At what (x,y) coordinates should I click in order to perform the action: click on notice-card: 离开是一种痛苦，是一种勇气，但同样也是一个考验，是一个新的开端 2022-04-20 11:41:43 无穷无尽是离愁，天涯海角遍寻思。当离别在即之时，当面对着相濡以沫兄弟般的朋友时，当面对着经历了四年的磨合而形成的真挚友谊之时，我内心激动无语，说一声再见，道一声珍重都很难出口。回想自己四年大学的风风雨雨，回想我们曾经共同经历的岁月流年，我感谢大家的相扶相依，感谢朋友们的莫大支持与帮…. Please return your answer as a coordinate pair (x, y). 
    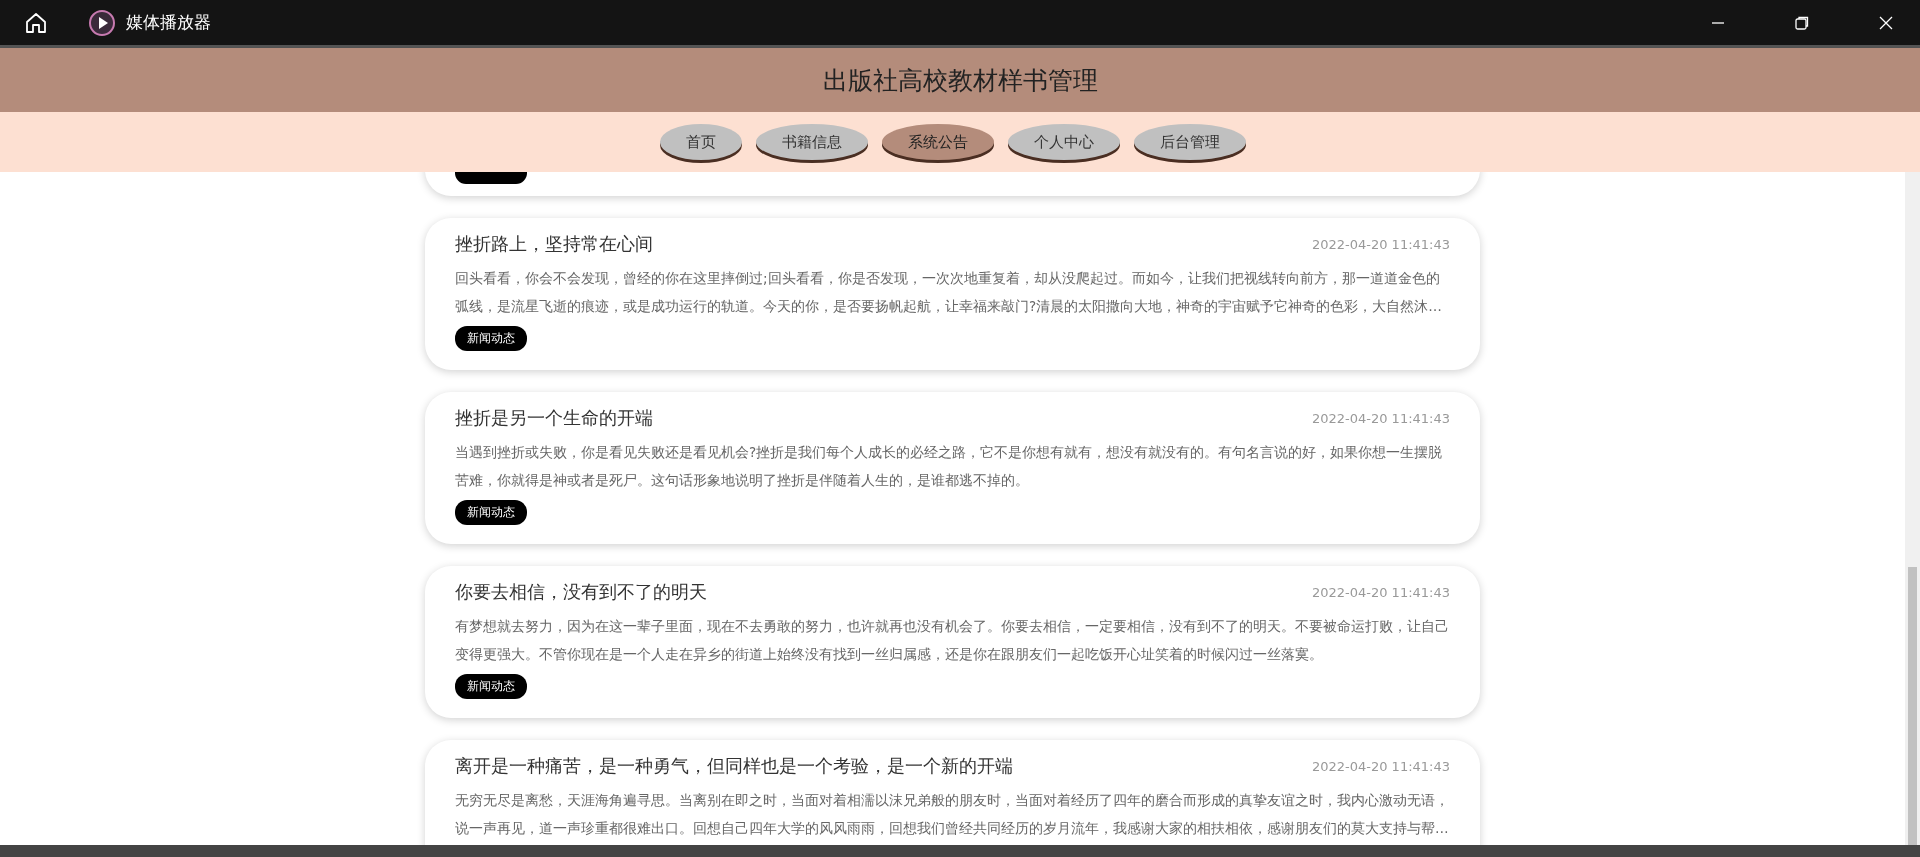
    Looking at the image, I should click on (952, 792).